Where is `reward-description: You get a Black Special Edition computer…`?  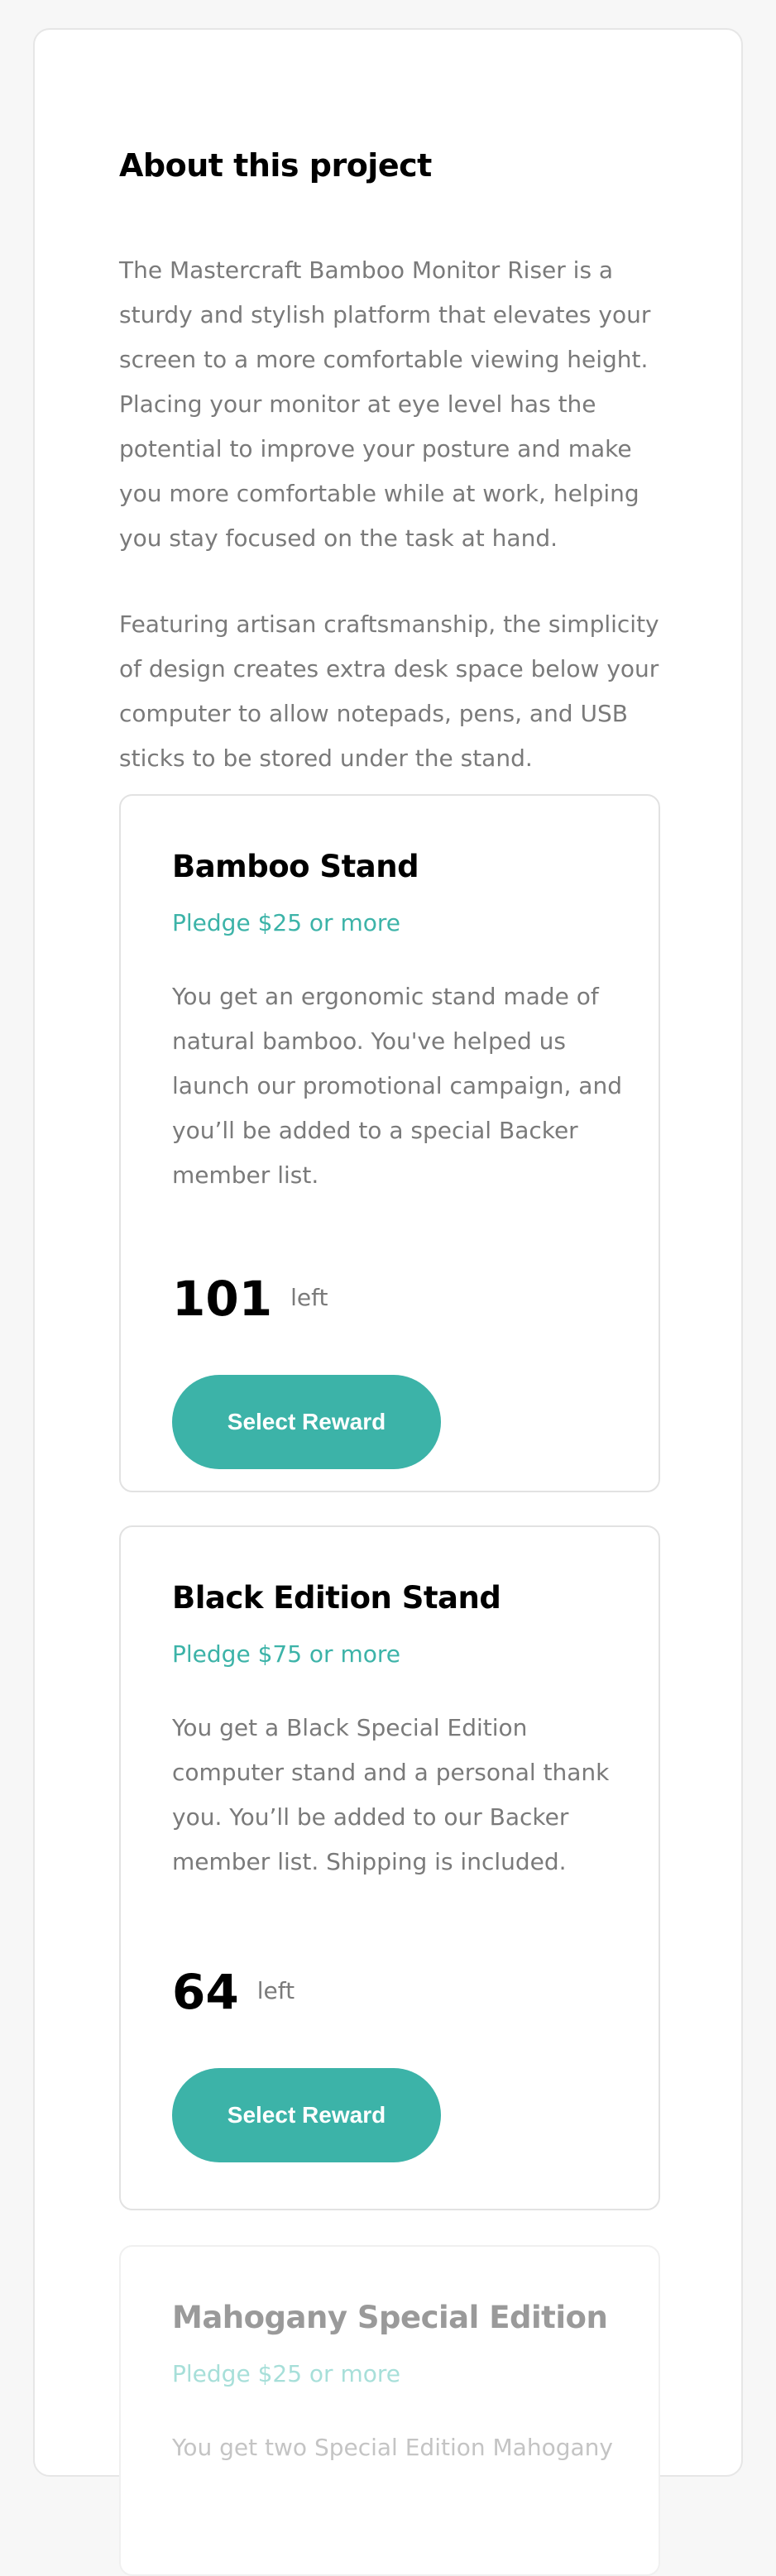
reward-description: You get a Black Special Edition computer… is located at coordinates (391, 1794).